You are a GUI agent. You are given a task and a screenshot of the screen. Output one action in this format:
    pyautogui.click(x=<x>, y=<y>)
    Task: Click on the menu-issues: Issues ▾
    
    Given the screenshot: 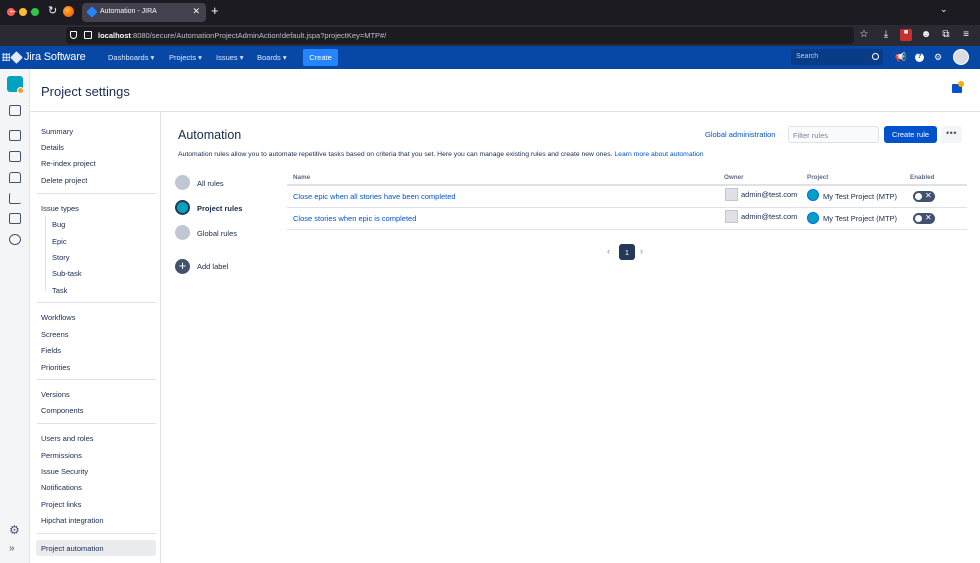 What is the action you would take?
    pyautogui.click(x=230, y=57)
    